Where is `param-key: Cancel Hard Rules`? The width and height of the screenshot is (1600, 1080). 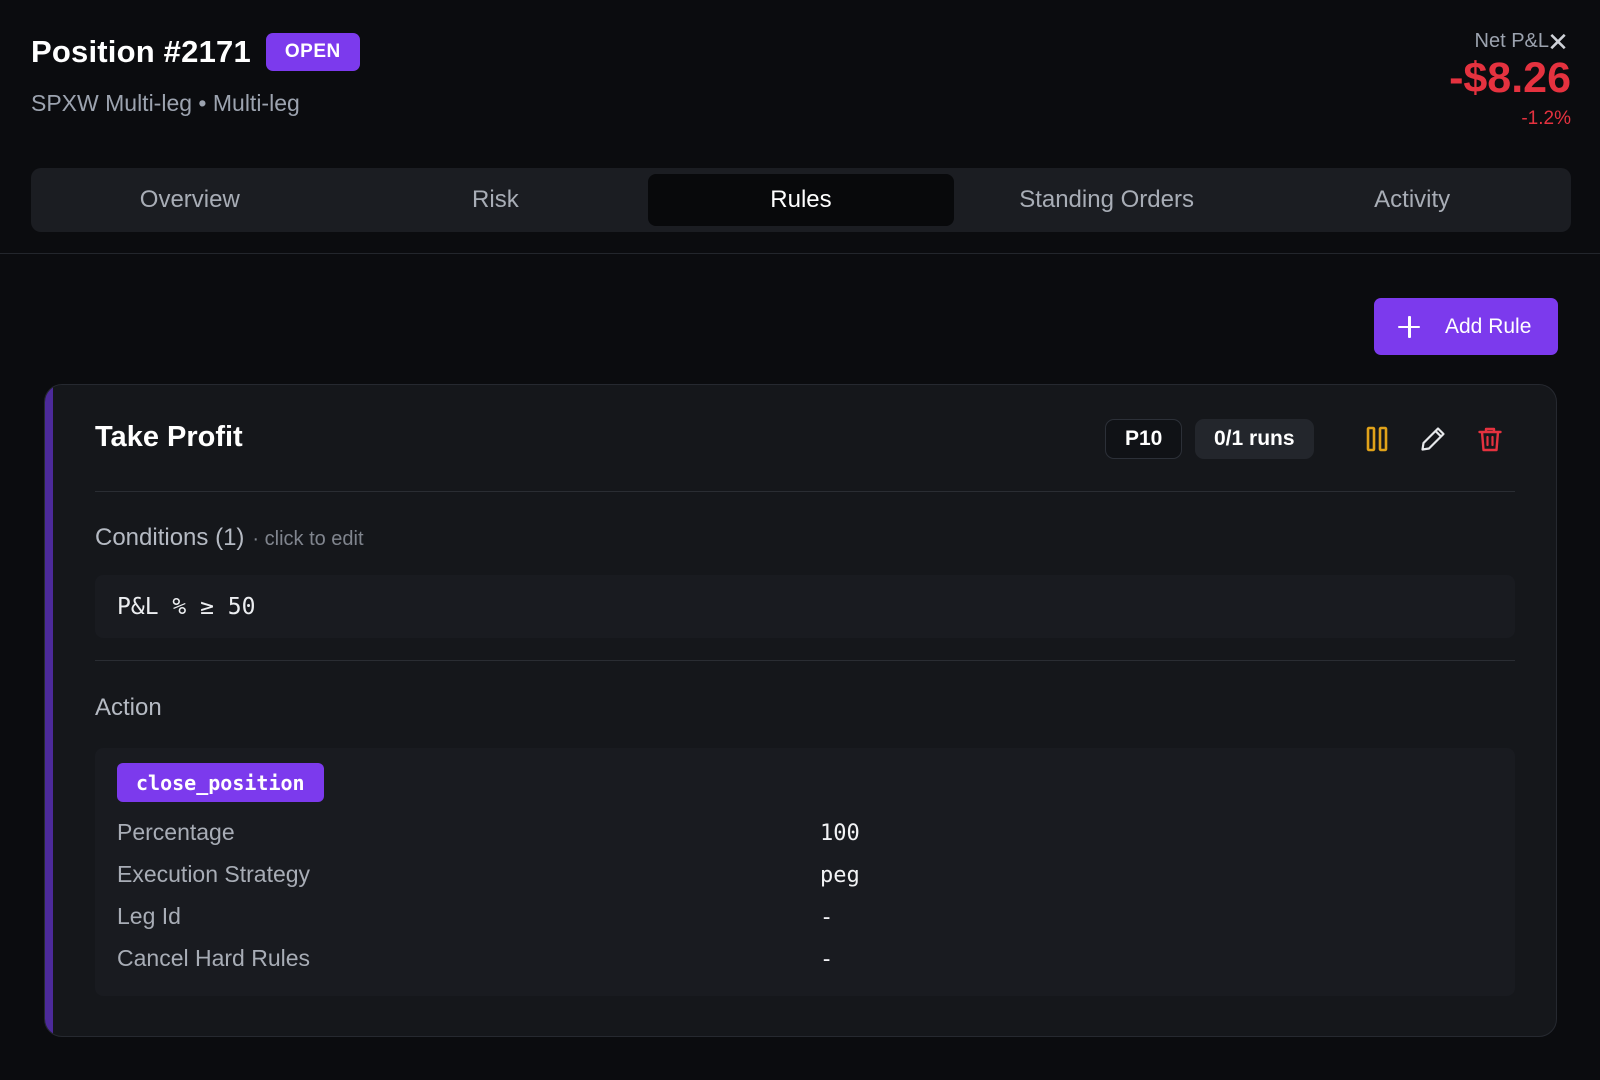 param-key: Cancel Hard Rules is located at coordinates (214, 958).